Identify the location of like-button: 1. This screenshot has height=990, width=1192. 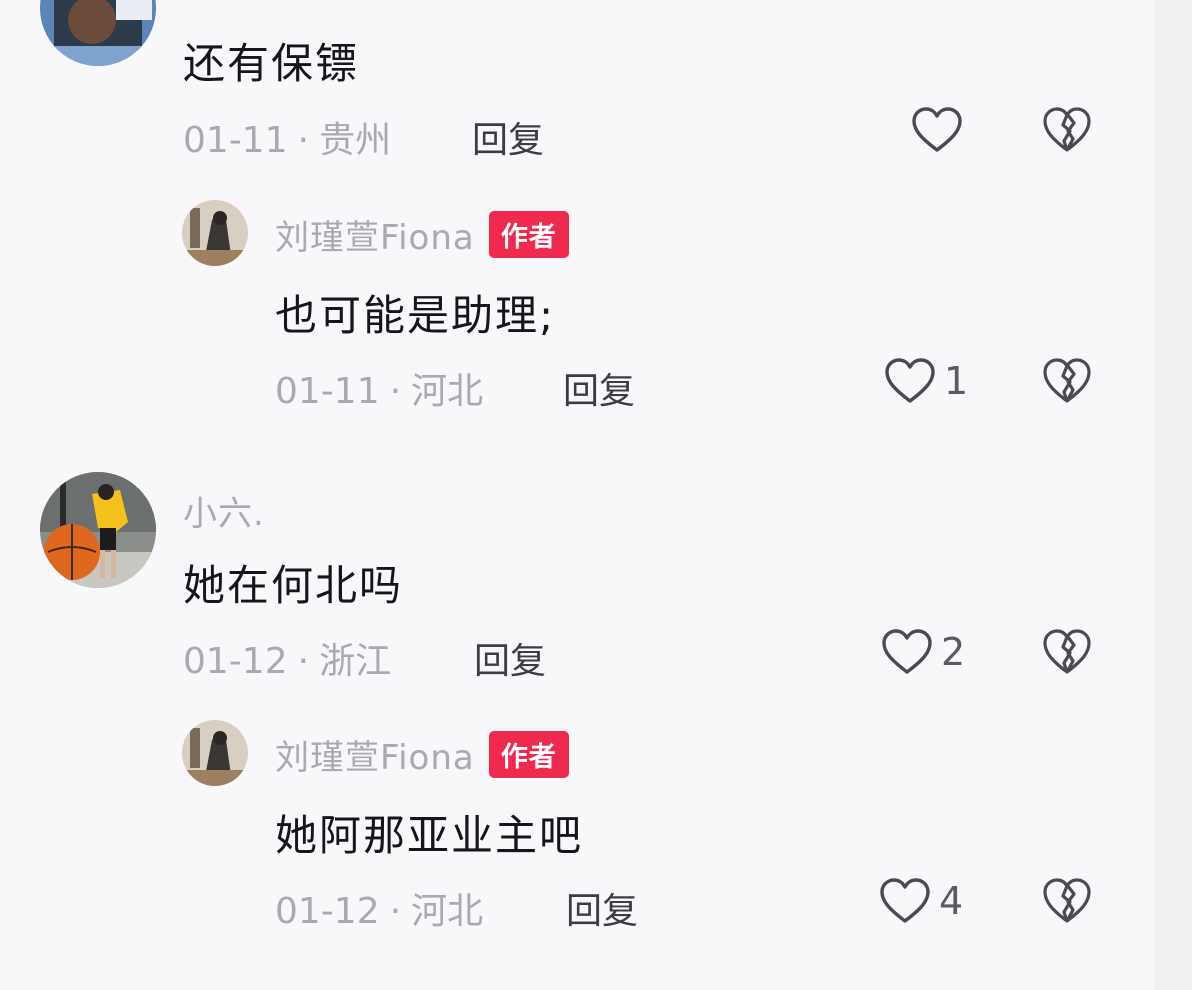
(926, 381).